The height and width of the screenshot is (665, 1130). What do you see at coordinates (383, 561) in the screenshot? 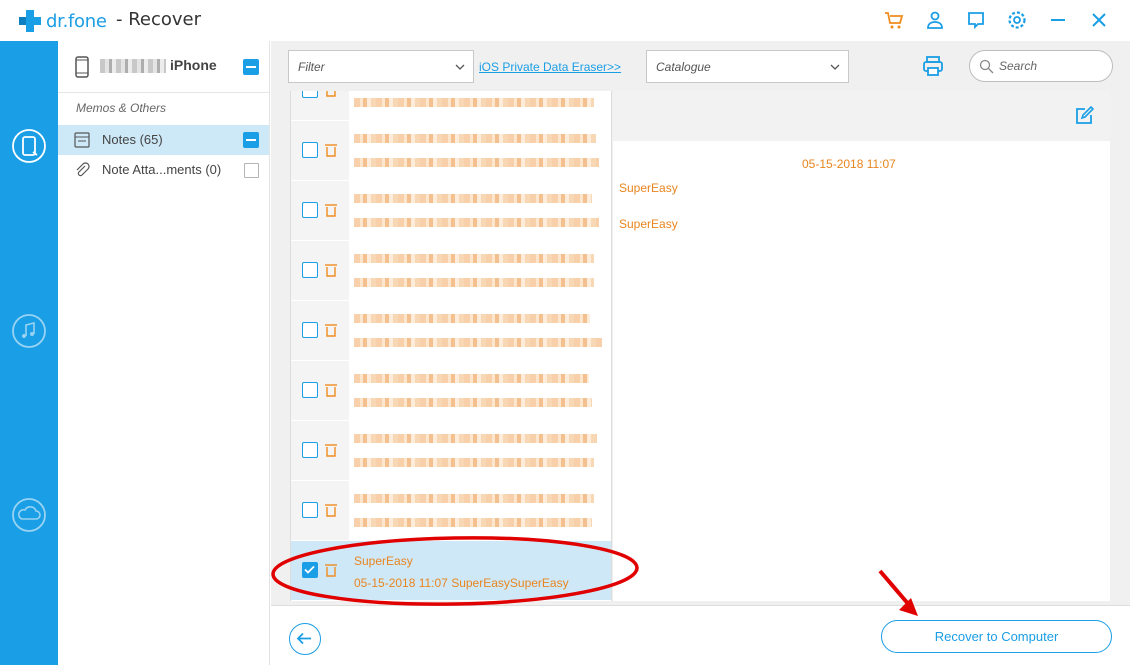
I see `note-title: SuperEasy` at bounding box center [383, 561].